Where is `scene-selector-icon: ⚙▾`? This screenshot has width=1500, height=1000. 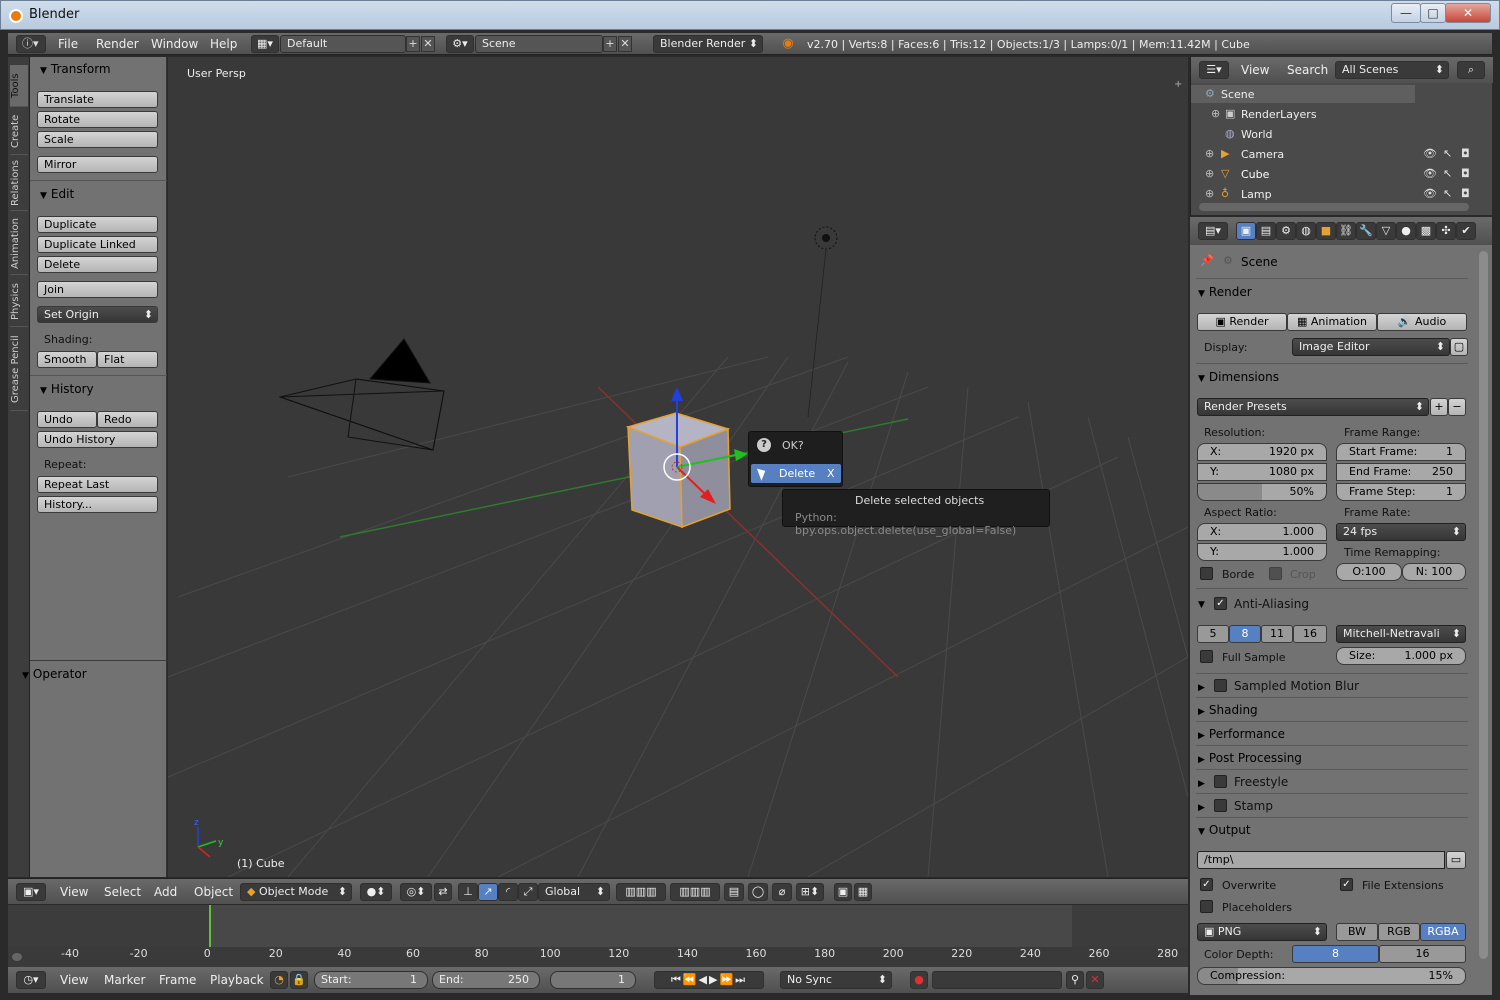 scene-selector-icon: ⚙▾ is located at coordinates (460, 44).